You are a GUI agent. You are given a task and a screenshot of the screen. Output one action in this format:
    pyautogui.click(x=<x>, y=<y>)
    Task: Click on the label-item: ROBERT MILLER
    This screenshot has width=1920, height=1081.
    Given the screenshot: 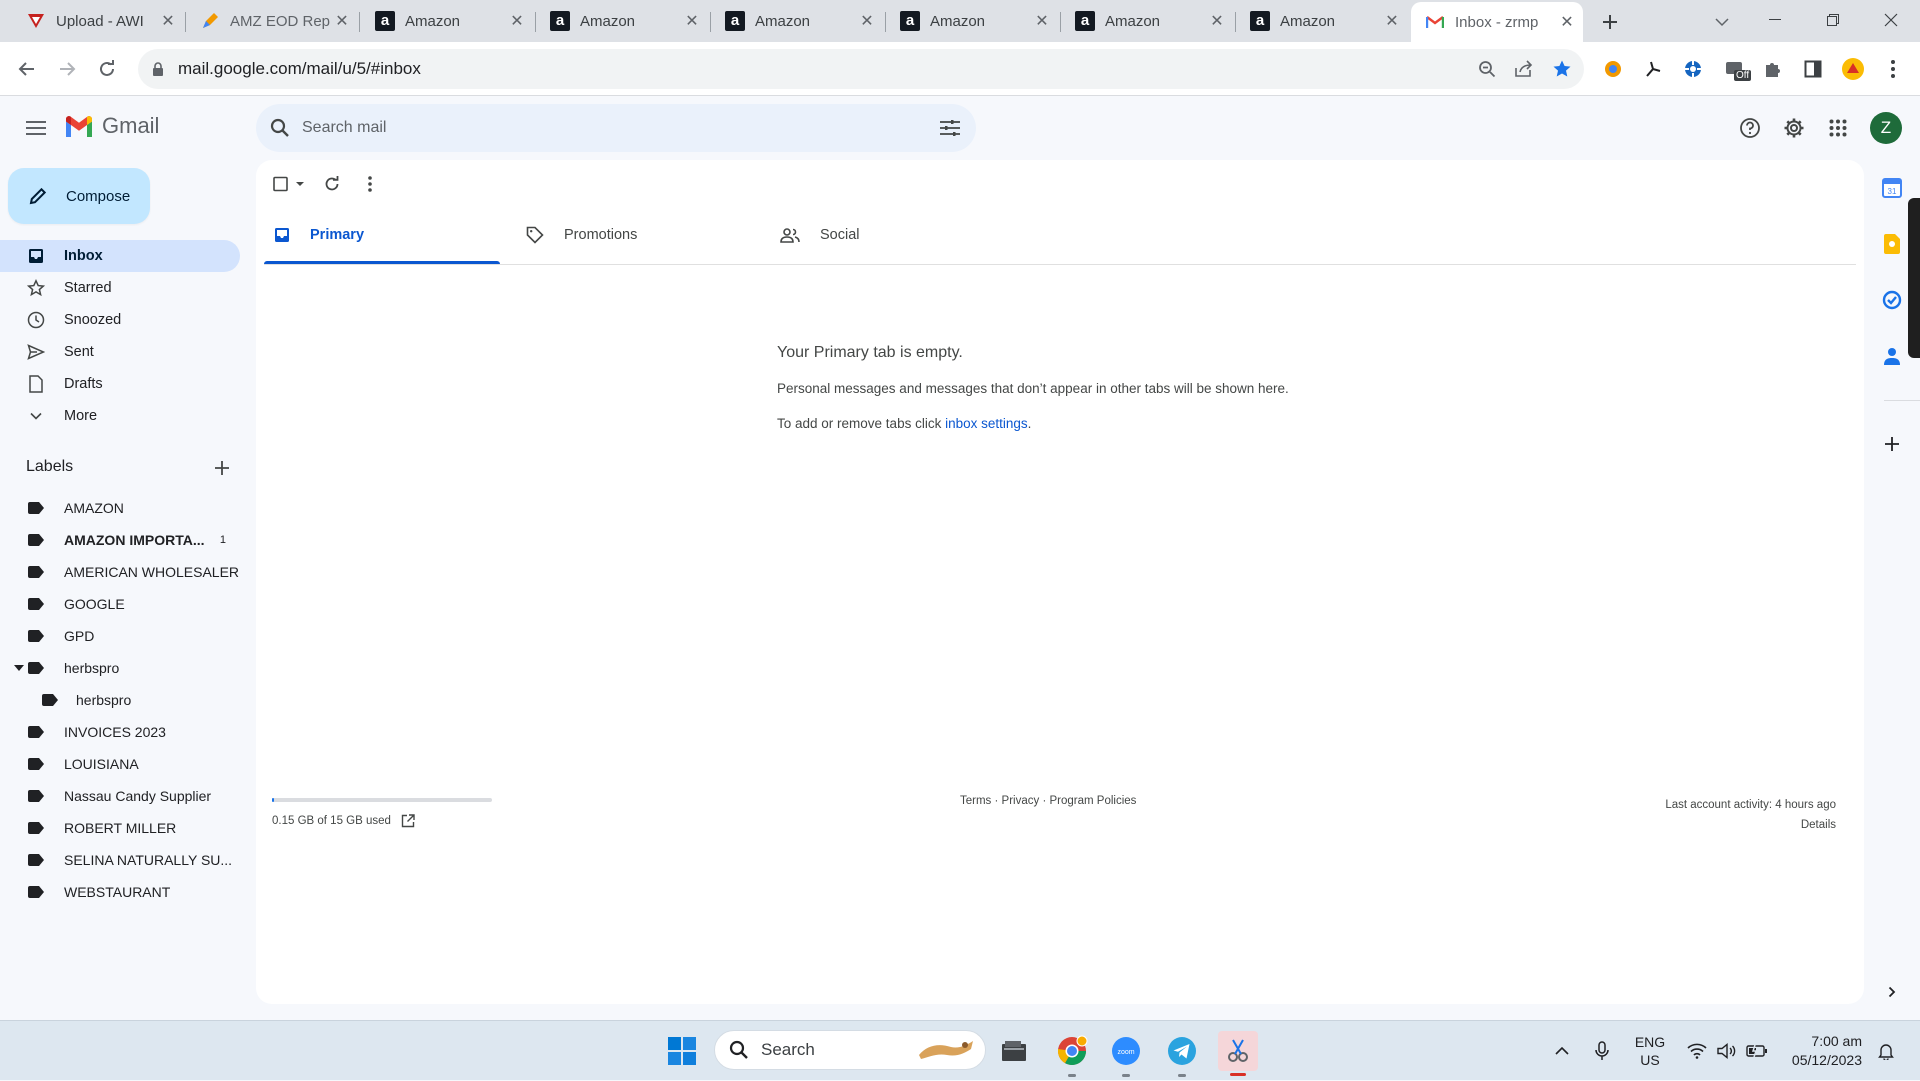 What is the action you would take?
    pyautogui.click(x=120, y=828)
    